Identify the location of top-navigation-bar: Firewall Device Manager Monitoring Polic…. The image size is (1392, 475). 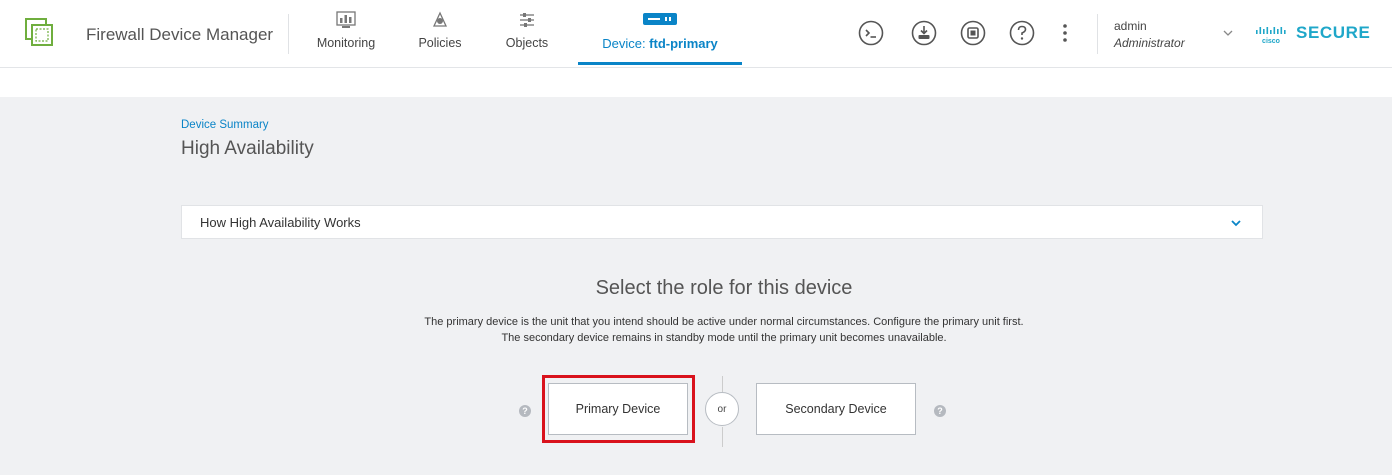
(696, 34).